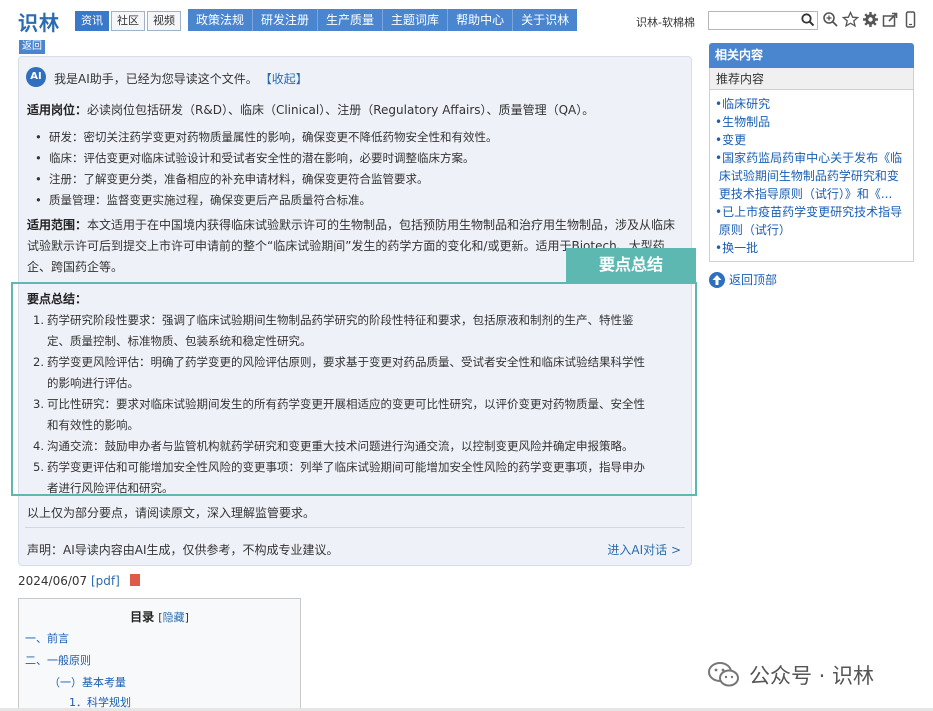 Image resolution: width=933 pixels, height=711 pixels. What do you see at coordinates (57, 110) in the screenshot?
I see `positions-label: 适用岗位：` at bounding box center [57, 110].